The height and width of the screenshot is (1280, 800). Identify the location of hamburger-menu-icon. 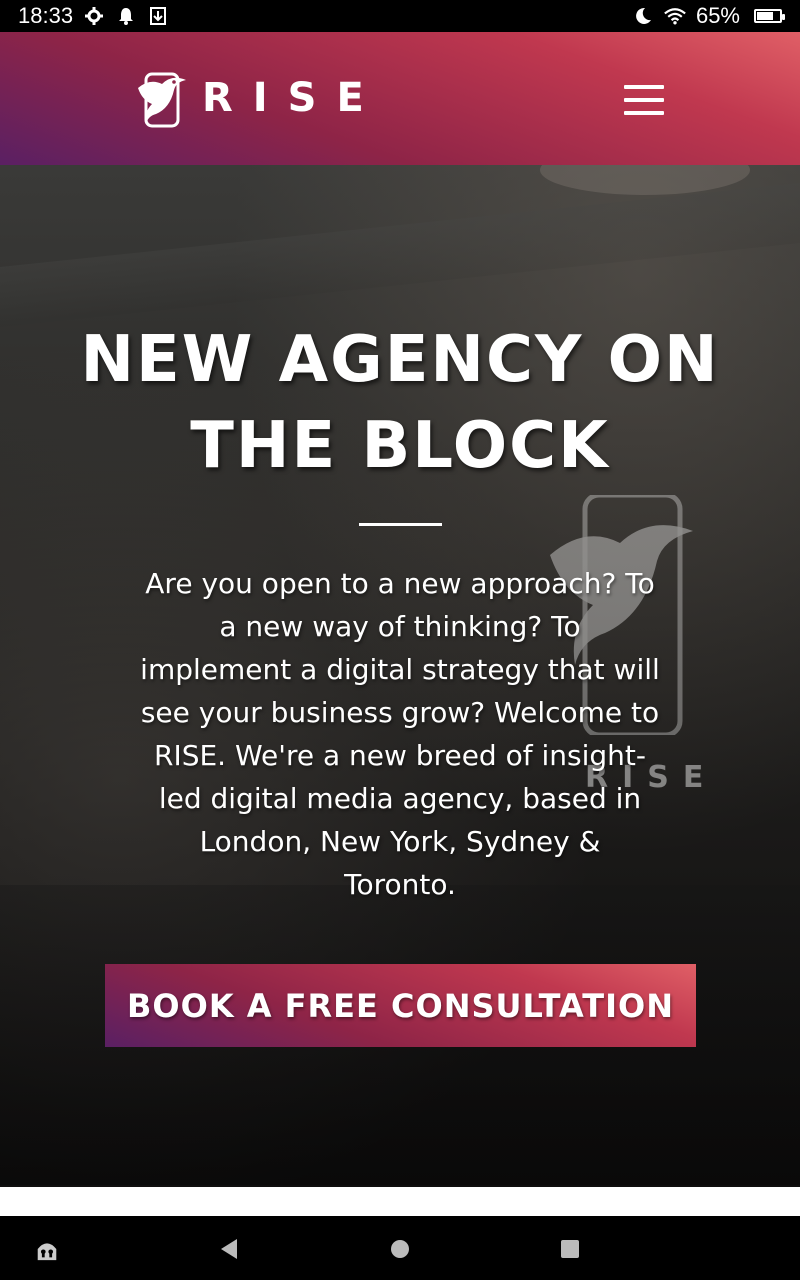
(644, 100).